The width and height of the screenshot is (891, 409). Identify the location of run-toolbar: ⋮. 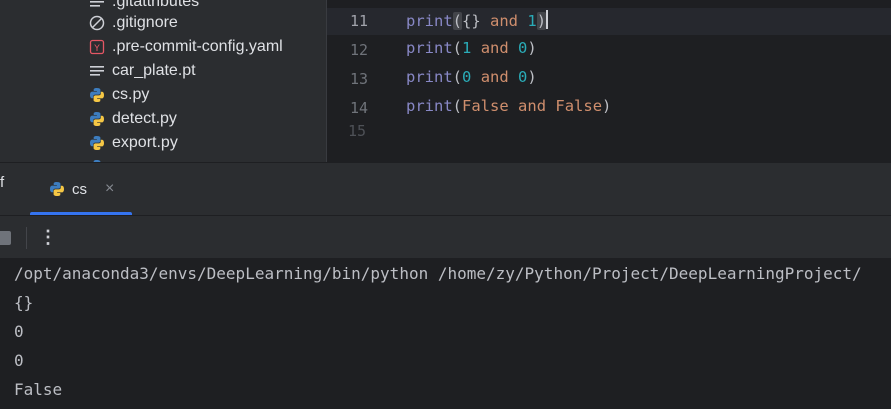
(445, 236).